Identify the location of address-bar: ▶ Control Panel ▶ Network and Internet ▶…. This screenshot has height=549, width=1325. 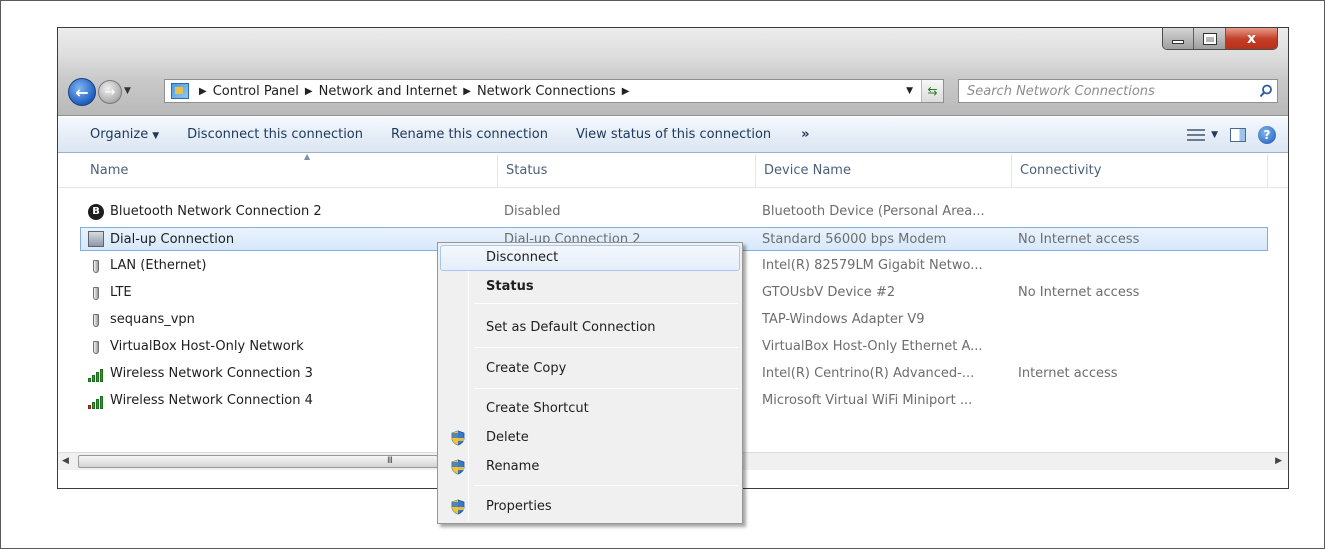
(554, 91).